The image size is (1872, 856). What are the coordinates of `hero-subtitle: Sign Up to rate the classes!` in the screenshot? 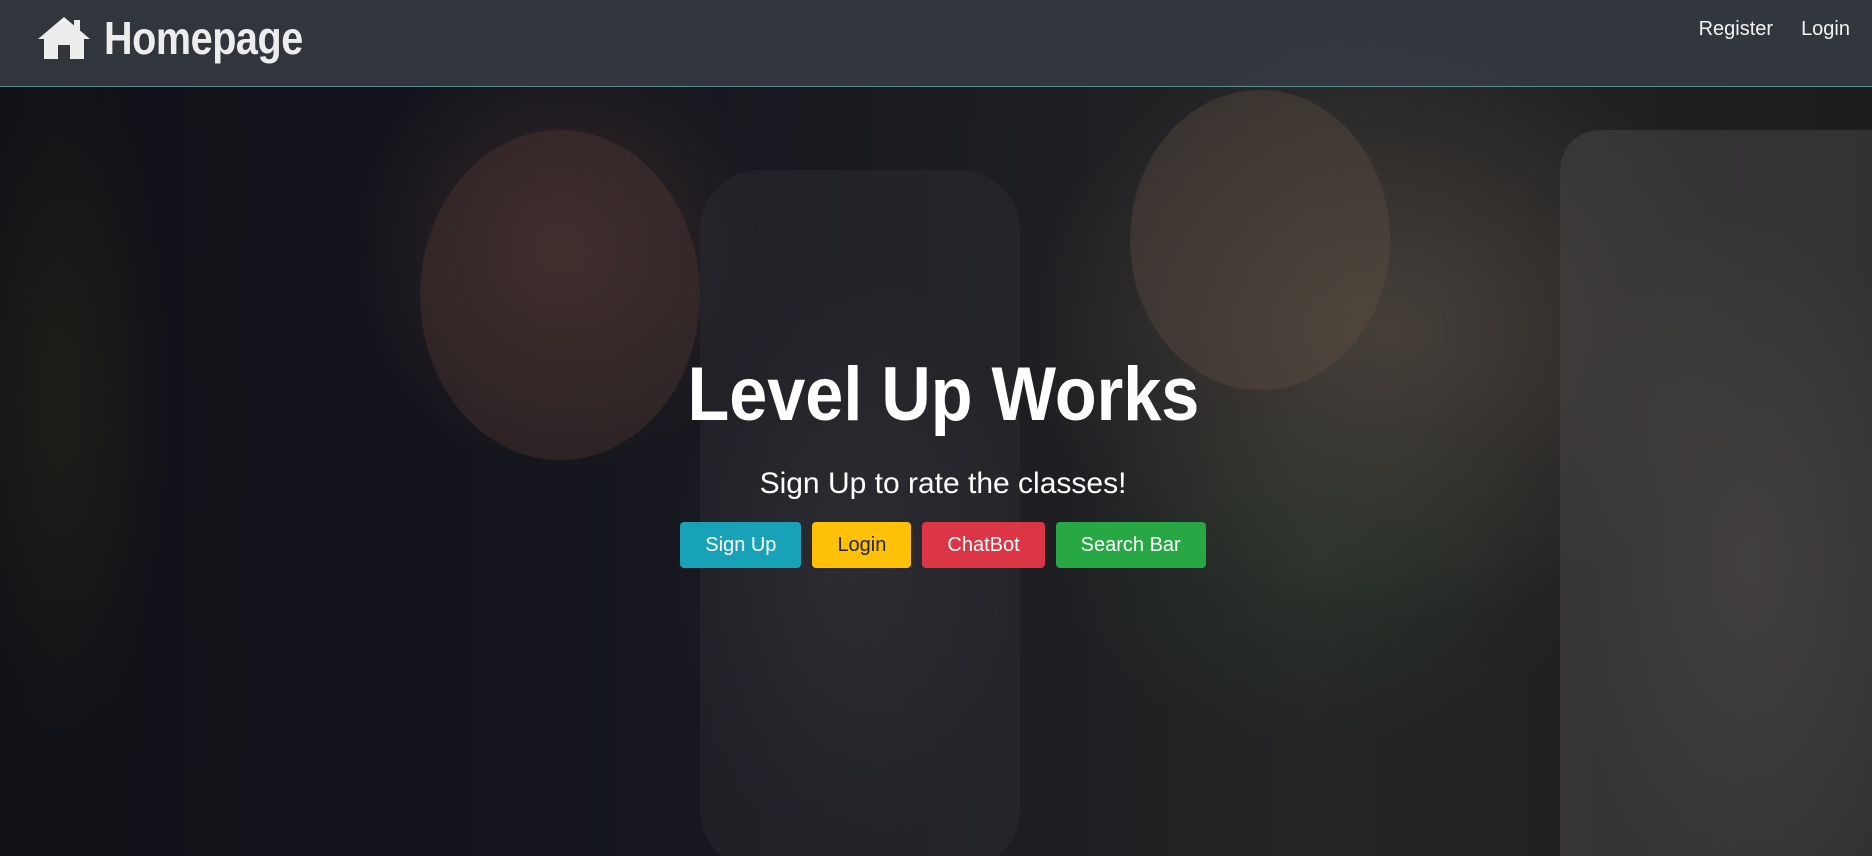 It's located at (943, 483).